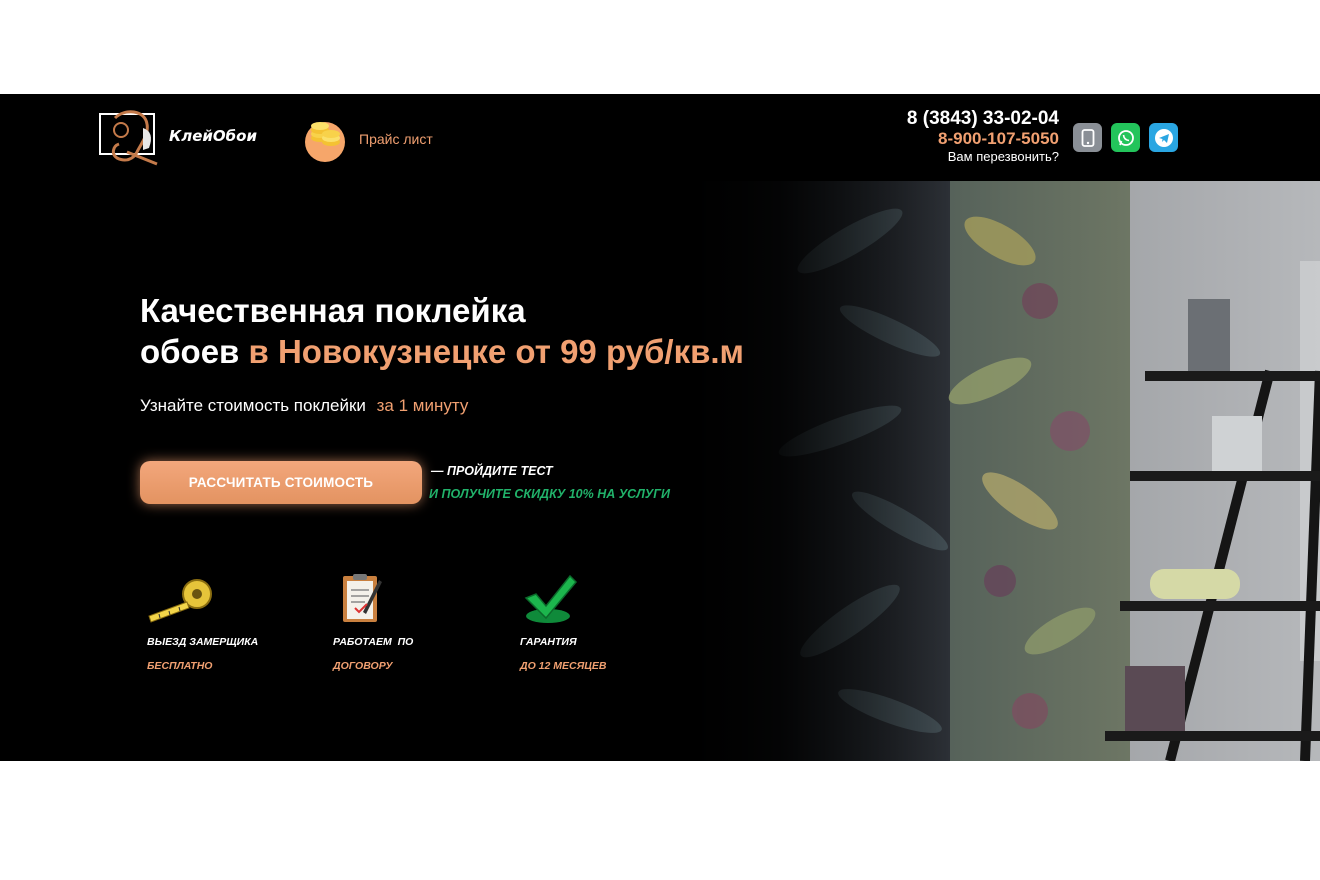  Describe the element at coordinates (180, 666) in the screenshot. I see `feature-subtitle: БЕСПЛАТНО` at that location.